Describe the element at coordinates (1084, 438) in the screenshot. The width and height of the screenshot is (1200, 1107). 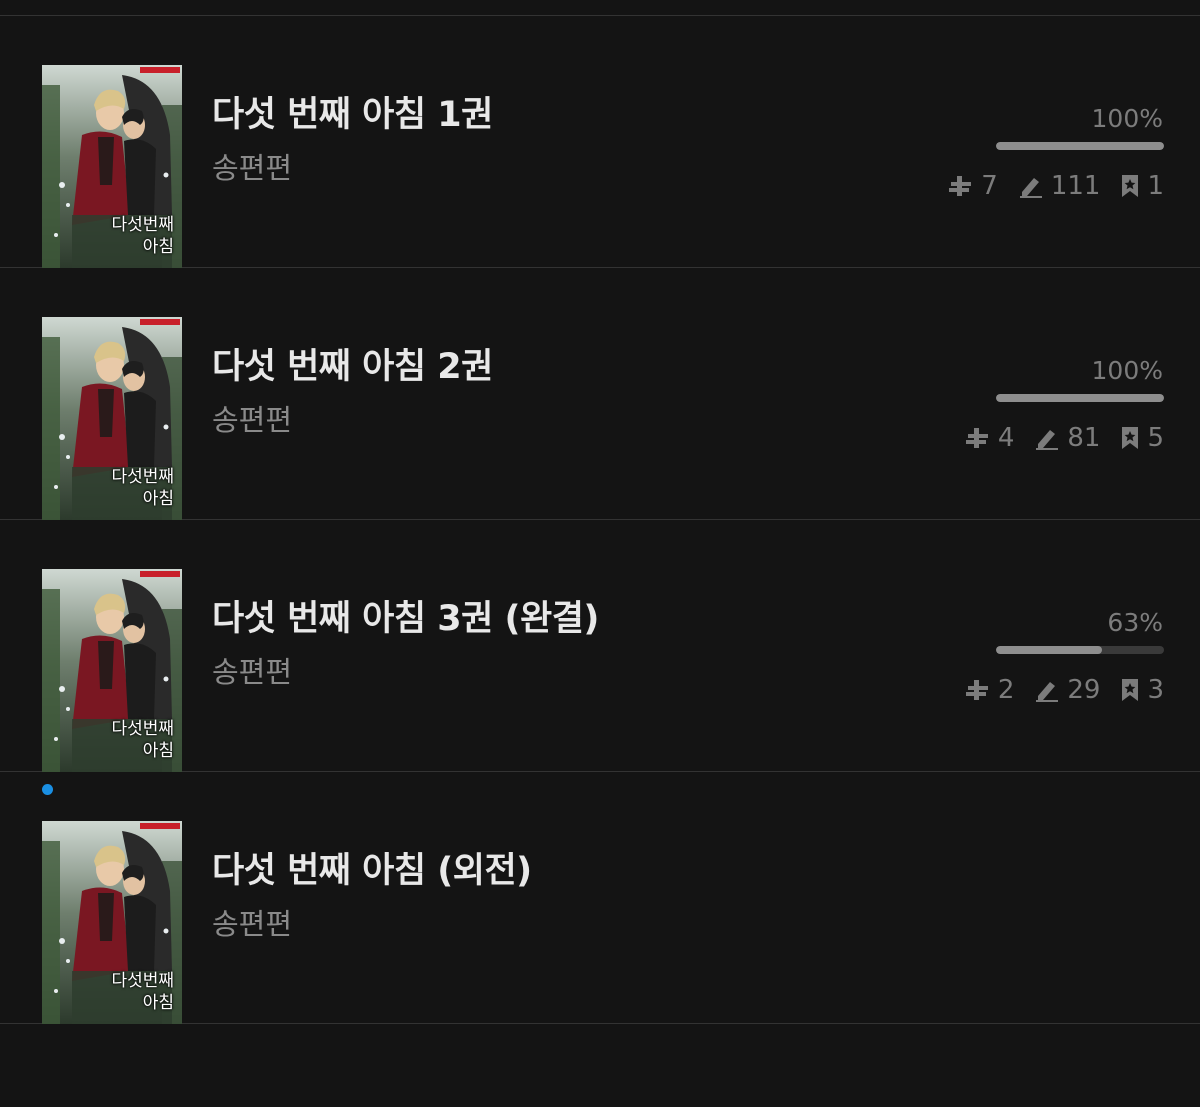
I see `note-count: 81` at that location.